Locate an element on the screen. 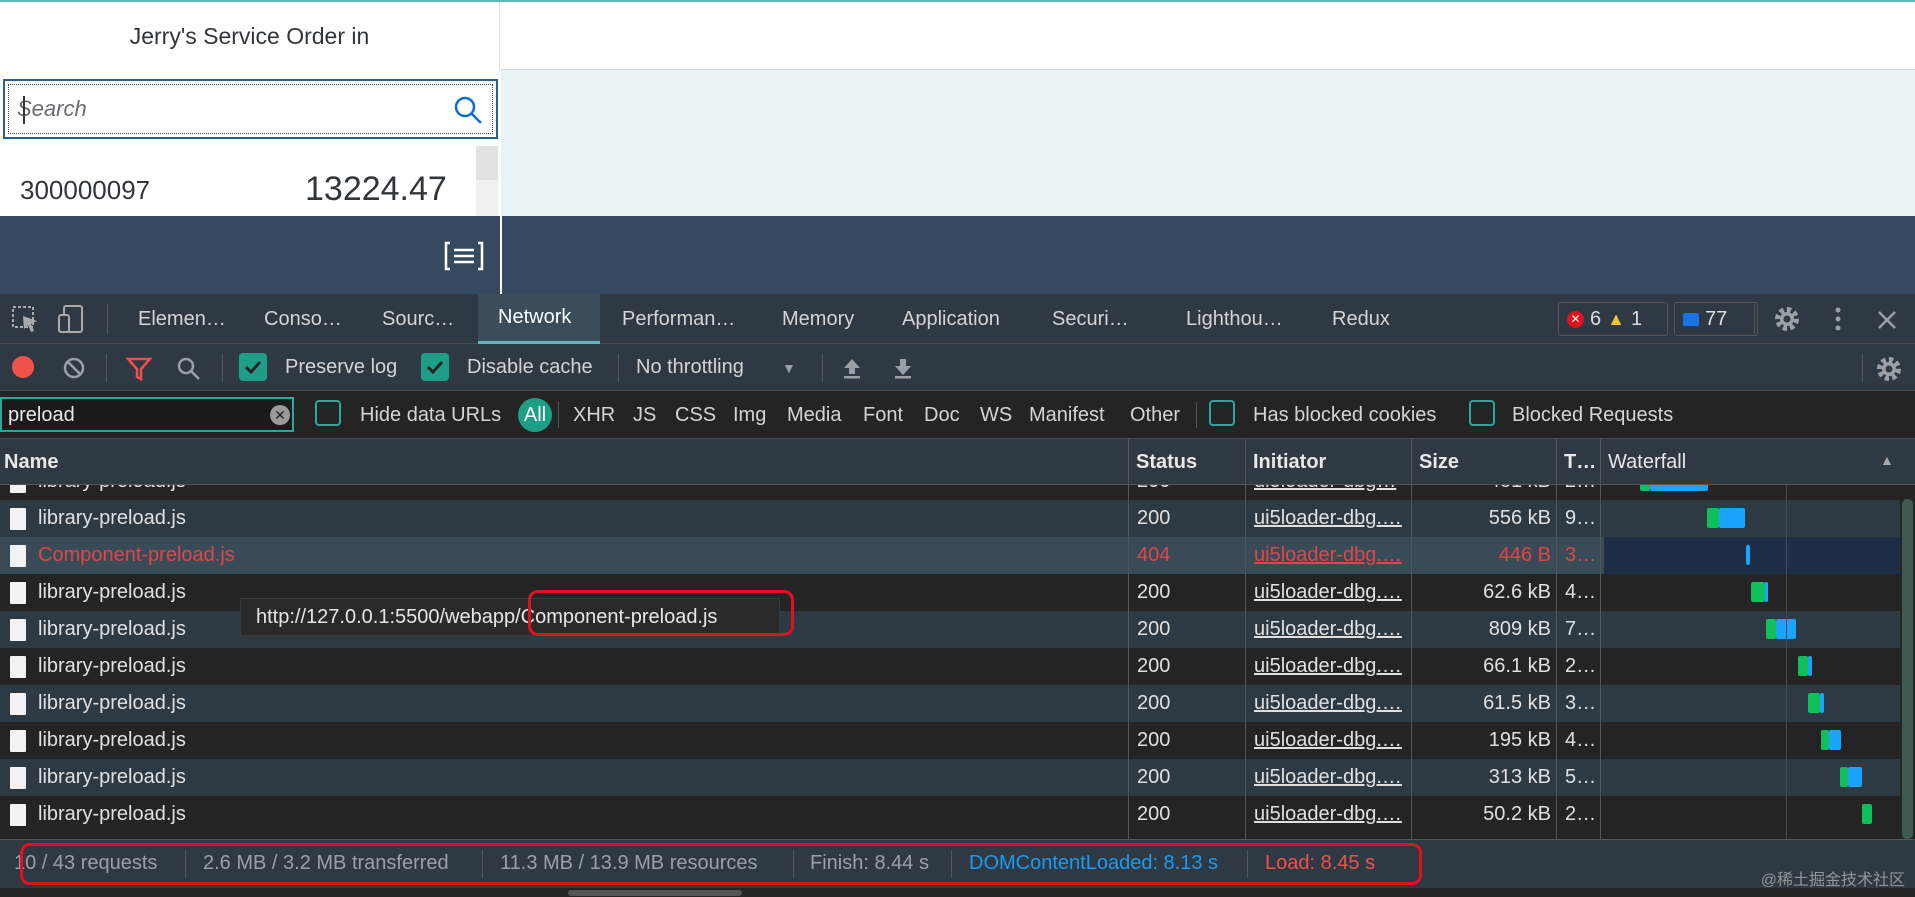 The image size is (1915, 897). search-icon is located at coordinates (468, 110).